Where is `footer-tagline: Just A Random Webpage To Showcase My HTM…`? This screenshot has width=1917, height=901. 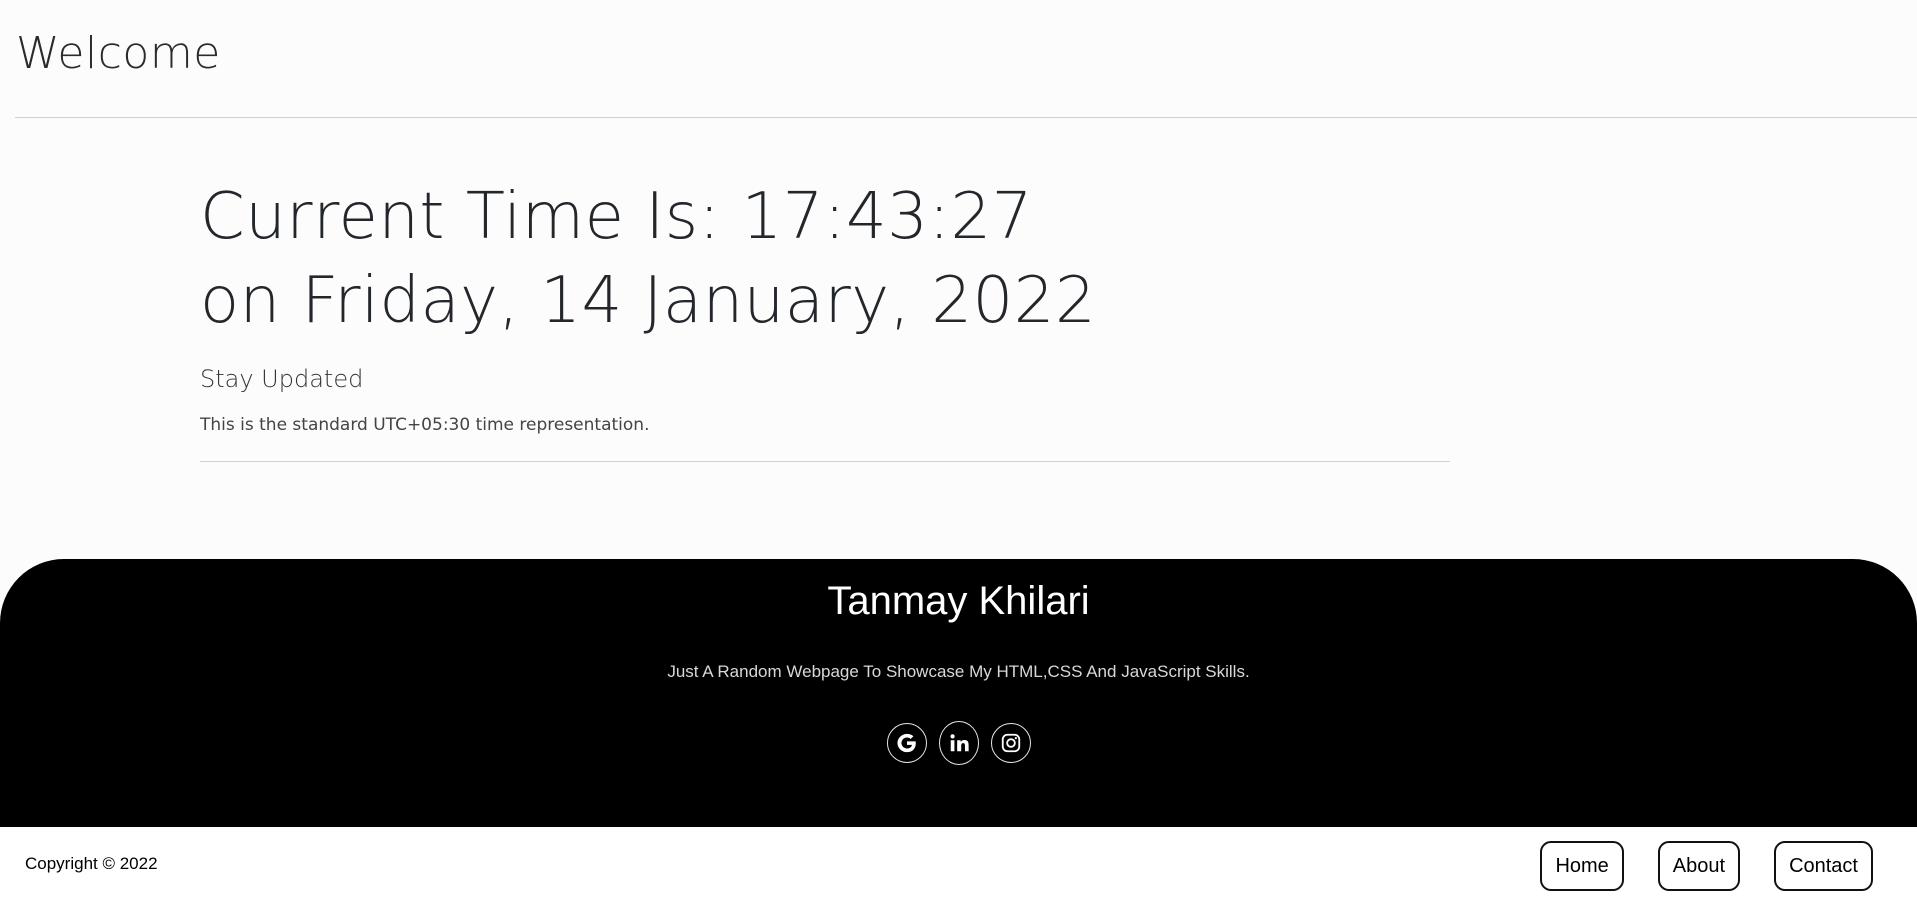 footer-tagline: Just A Random Webpage To Showcase My HTM… is located at coordinates (958, 671).